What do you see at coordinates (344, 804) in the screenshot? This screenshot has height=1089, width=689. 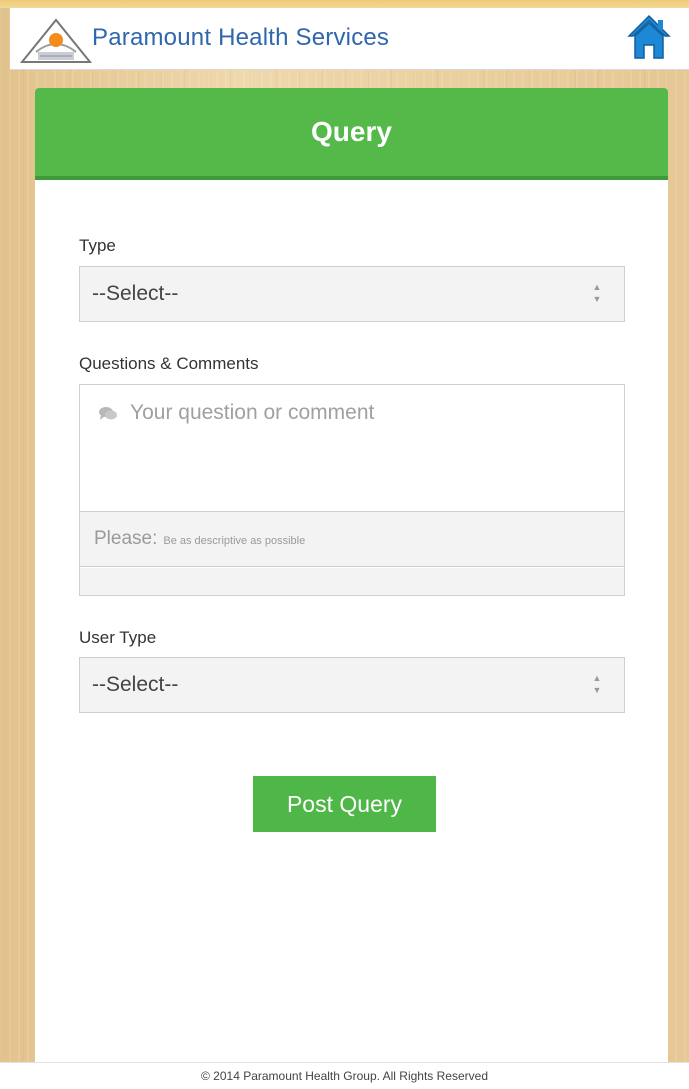 I see `post-query-button: Post Query` at bounding box center [344, 804].